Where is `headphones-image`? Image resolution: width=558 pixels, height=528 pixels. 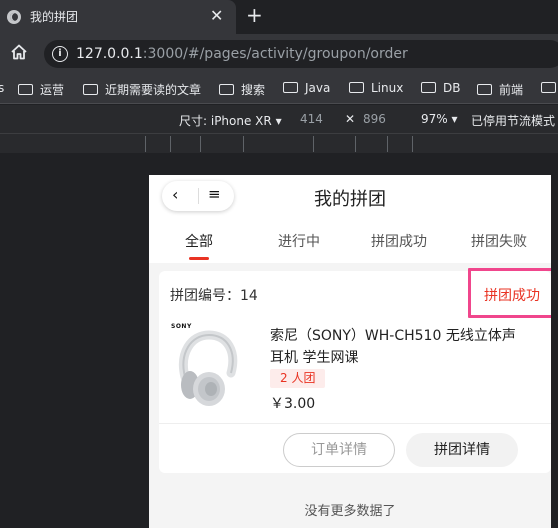
headphones-image is located at coordinates (208, 368).